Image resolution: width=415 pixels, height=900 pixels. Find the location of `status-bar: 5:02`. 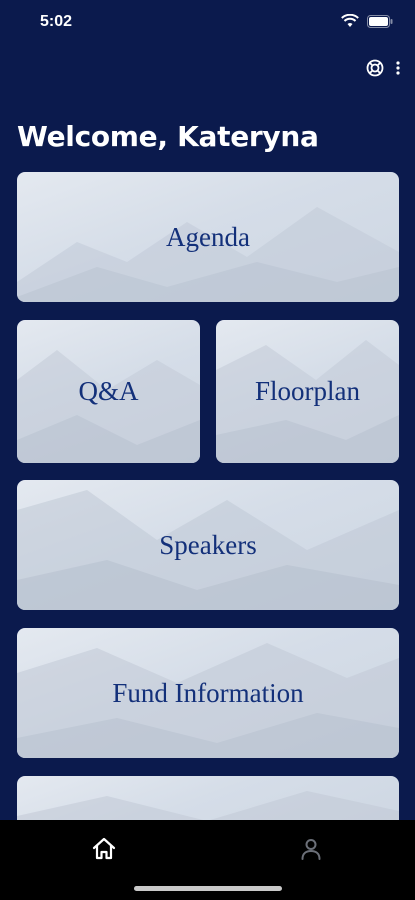

status-bar: 5:02 is located at coordinates (207, 22).